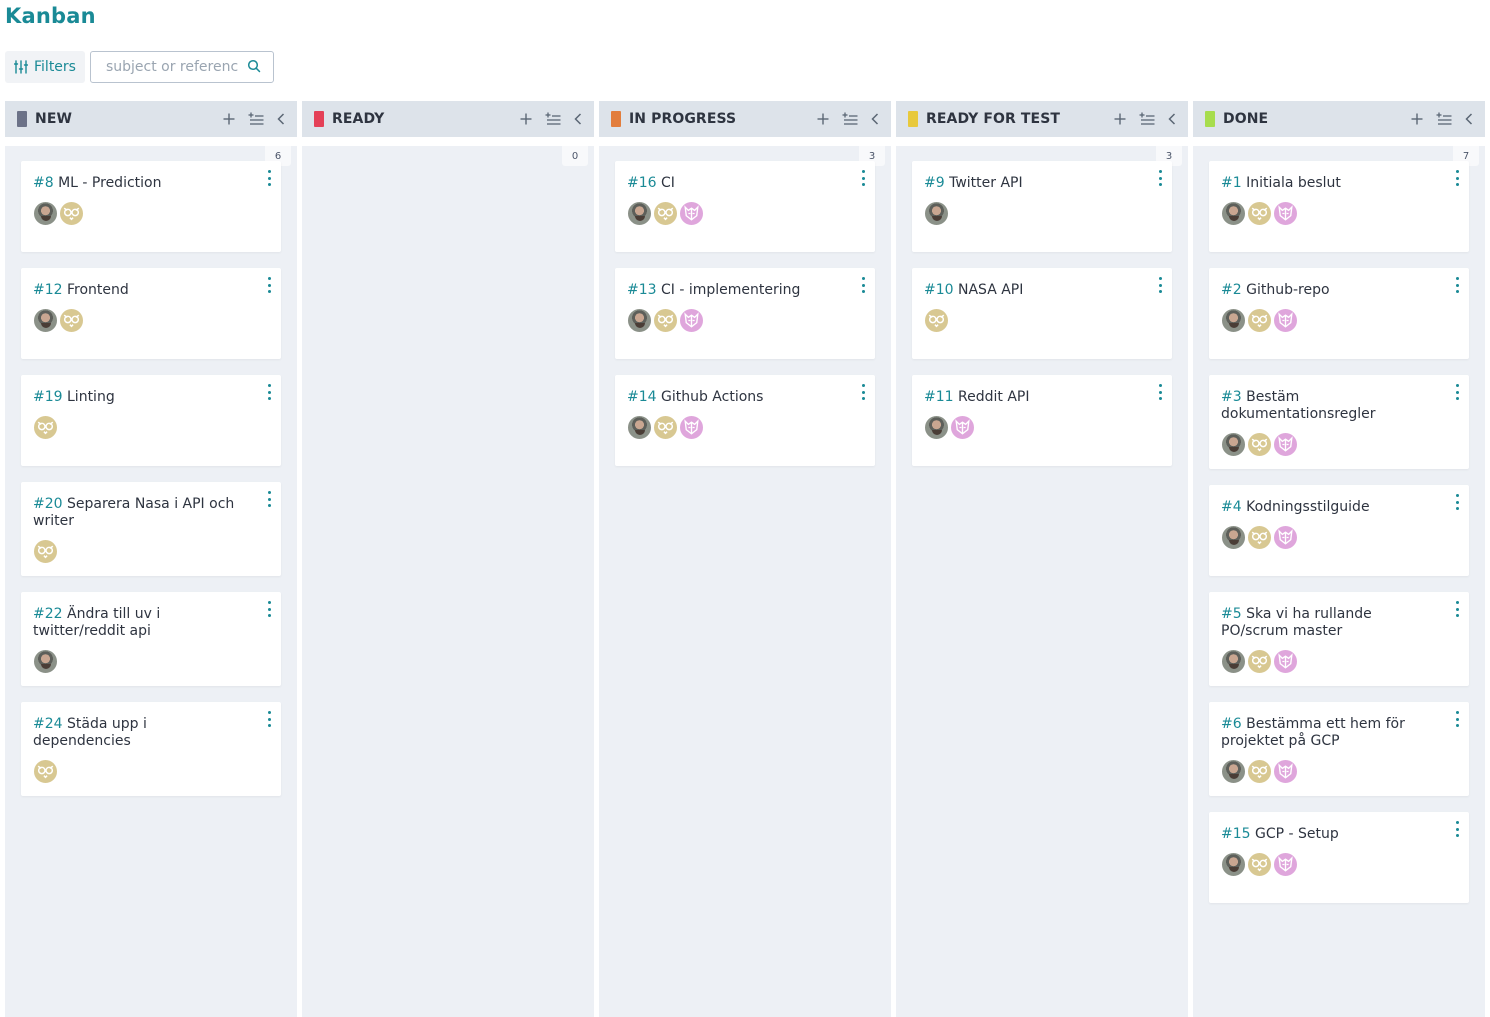 The image size is (1490, 1017). I want to click on task-card: #22 Ändra till uv i twitter/reddit api, so click(151, 639).